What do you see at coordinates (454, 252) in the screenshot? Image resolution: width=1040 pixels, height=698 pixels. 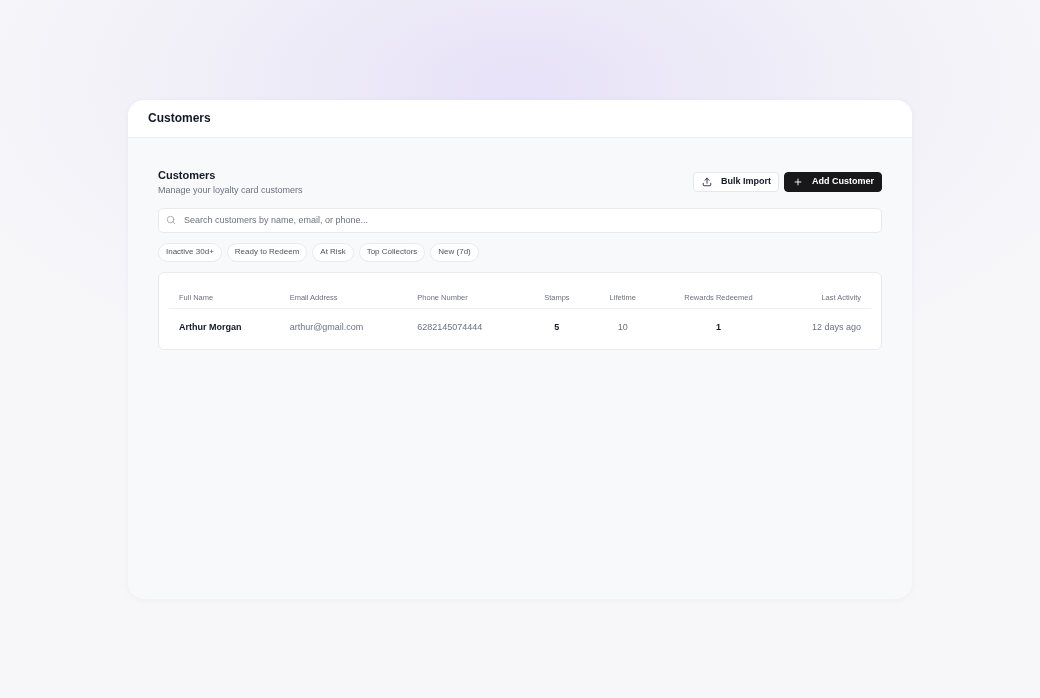 I see `filter-chip: New (7d)` at bounding box center [454, 252].